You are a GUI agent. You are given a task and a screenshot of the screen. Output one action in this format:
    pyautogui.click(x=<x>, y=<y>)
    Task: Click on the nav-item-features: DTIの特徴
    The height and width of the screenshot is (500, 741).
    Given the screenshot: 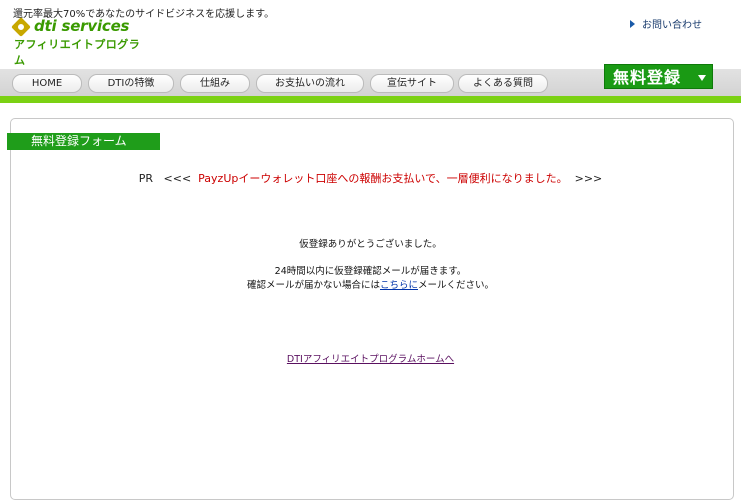 What is the action you would take?
    pyautogui.click(x=131, y=83)
    